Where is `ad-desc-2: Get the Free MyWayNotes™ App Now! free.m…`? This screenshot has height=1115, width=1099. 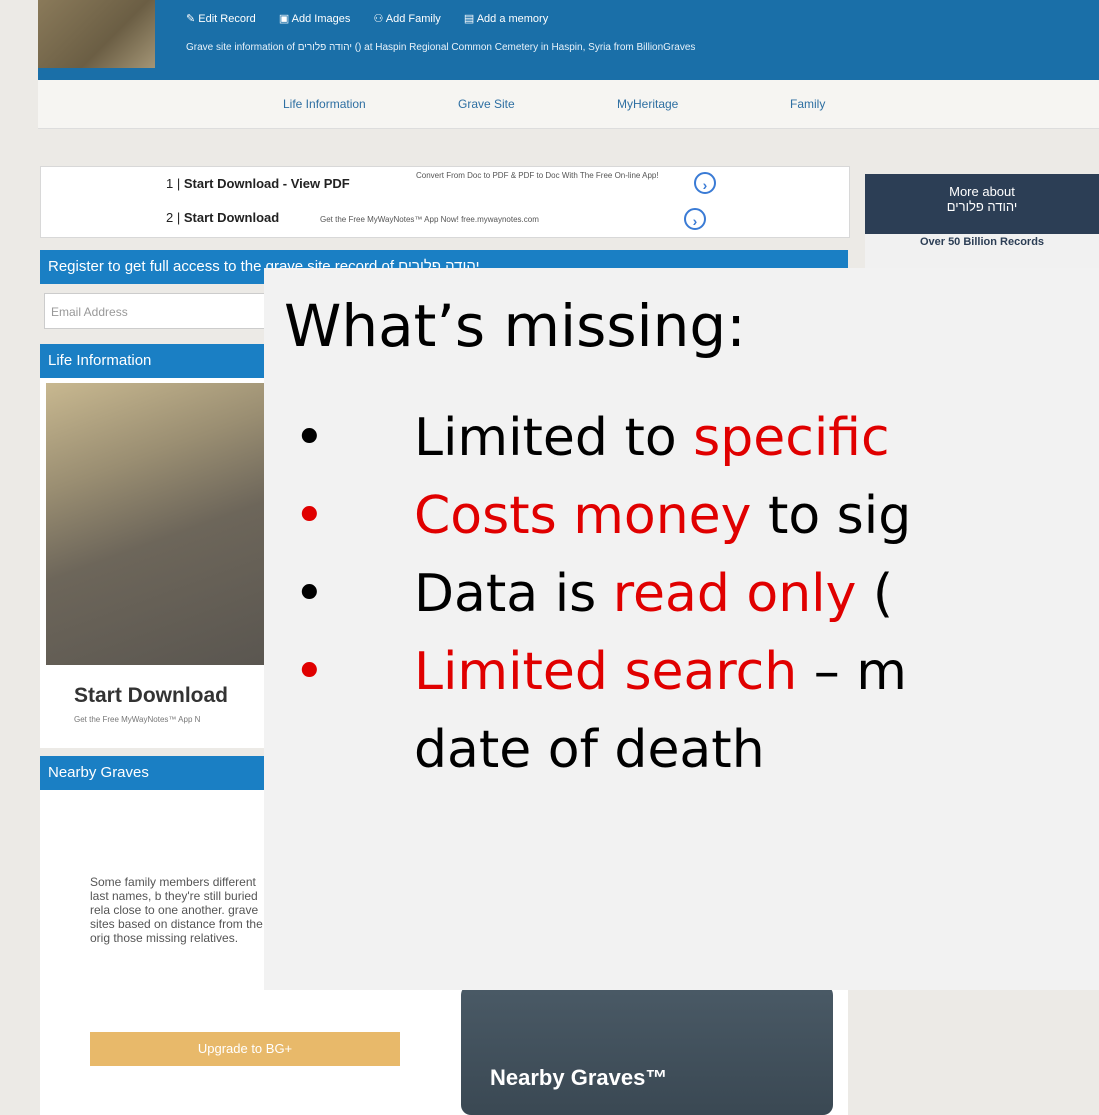 ad-desc-2: Get the Free MyWayNotes™ App Now! free.m… is located at coordinates (429, 219).